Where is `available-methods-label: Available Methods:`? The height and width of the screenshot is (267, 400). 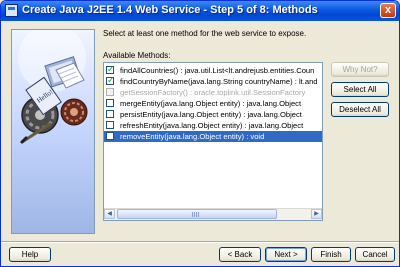
available-methods-label: Available Methods: is located at coordinates (137, 55).